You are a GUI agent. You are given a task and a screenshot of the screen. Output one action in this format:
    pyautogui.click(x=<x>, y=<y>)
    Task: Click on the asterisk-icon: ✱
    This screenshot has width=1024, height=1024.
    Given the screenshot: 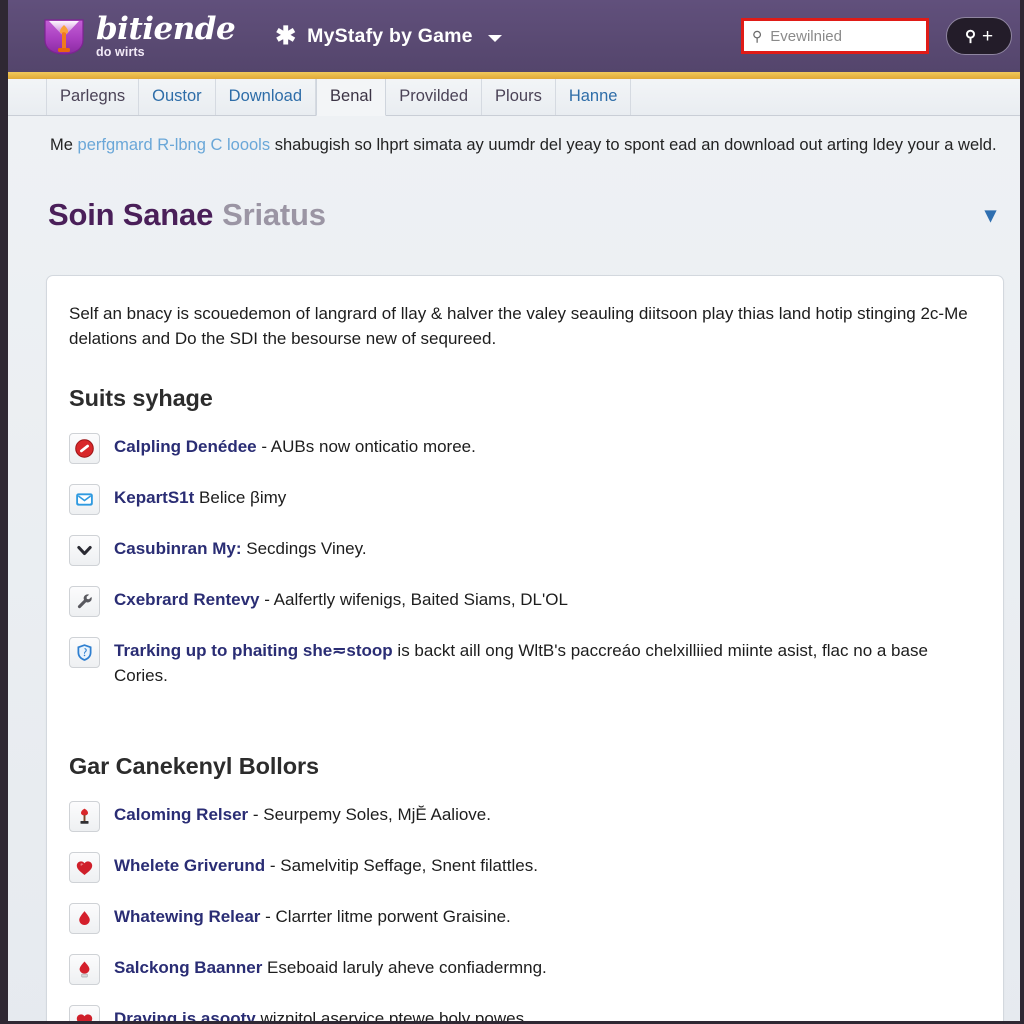 What is the action you would take?
    pyautogui.click(x=286, y=35)
    